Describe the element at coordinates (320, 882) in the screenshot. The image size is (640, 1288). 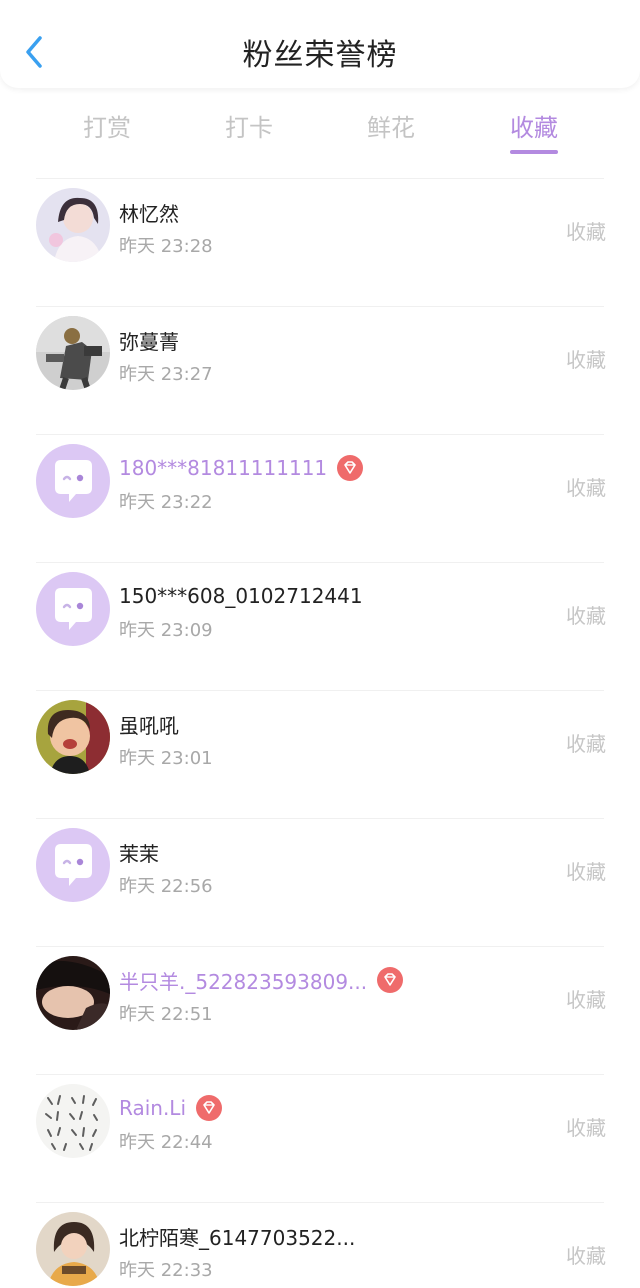
I see `fan-list-item: 茉茉昨天 22:56 收藏` at that location.